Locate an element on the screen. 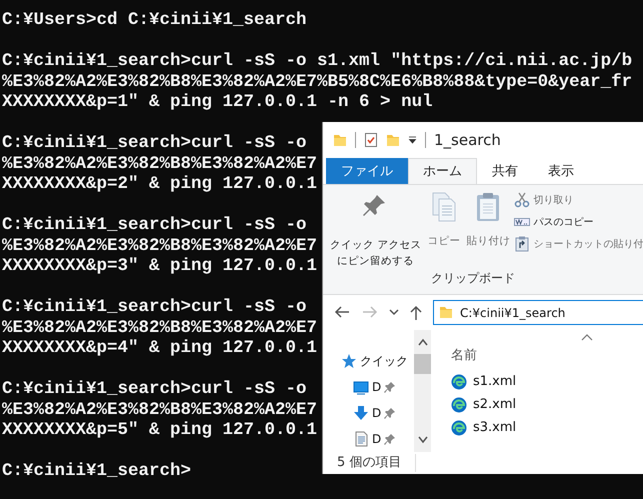 This screenshot has height=499, width=643. ribbon-button: クイック アクセス にピン留めする is located at coordinates (375, 227).